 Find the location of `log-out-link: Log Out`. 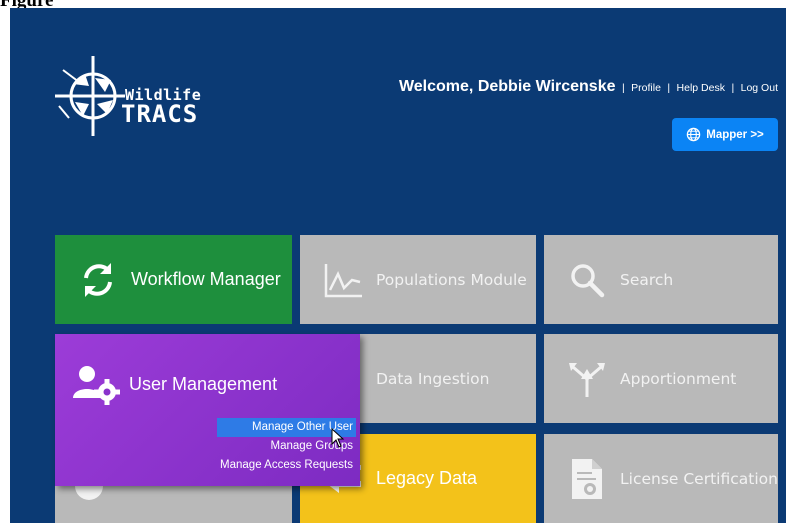

log-out-link: Log Out is located at coordinates (759, 88).